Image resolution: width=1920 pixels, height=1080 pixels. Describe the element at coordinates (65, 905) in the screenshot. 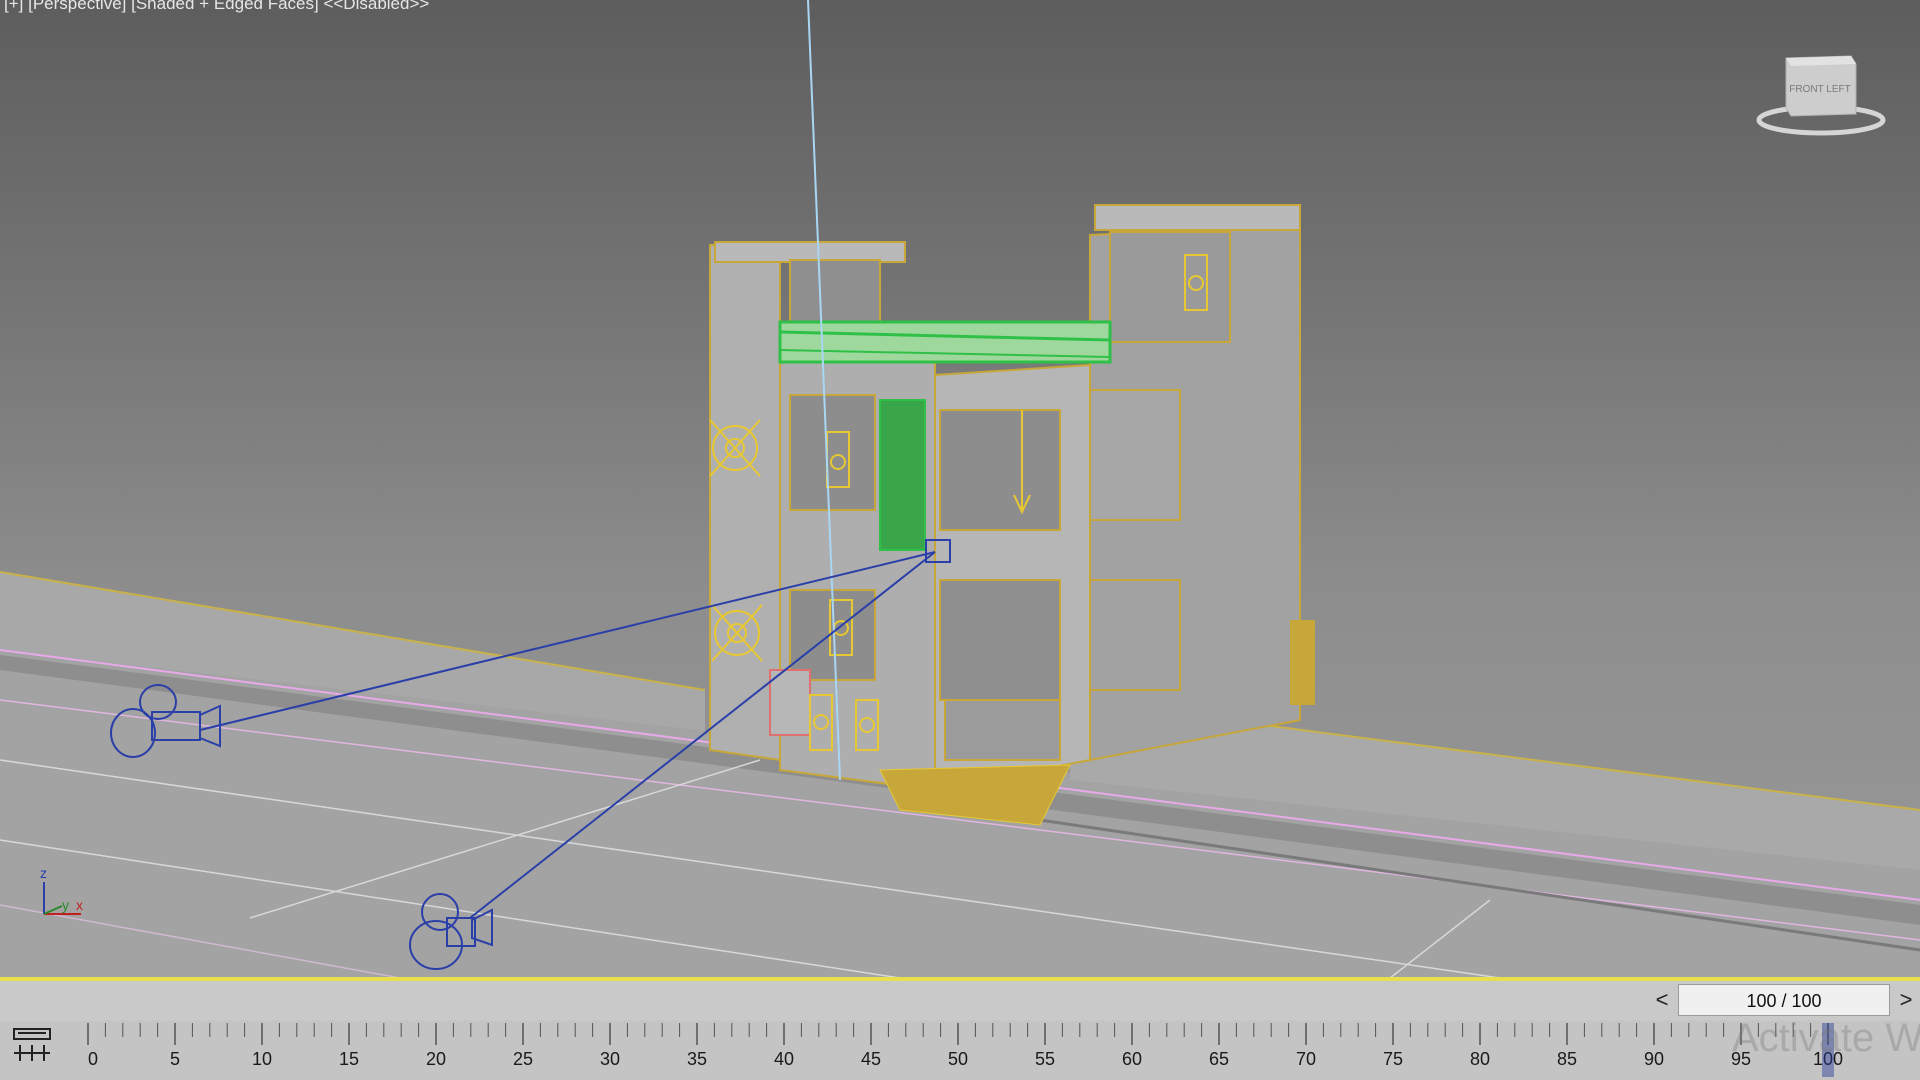

I see `axis-y-label: y` at that location.